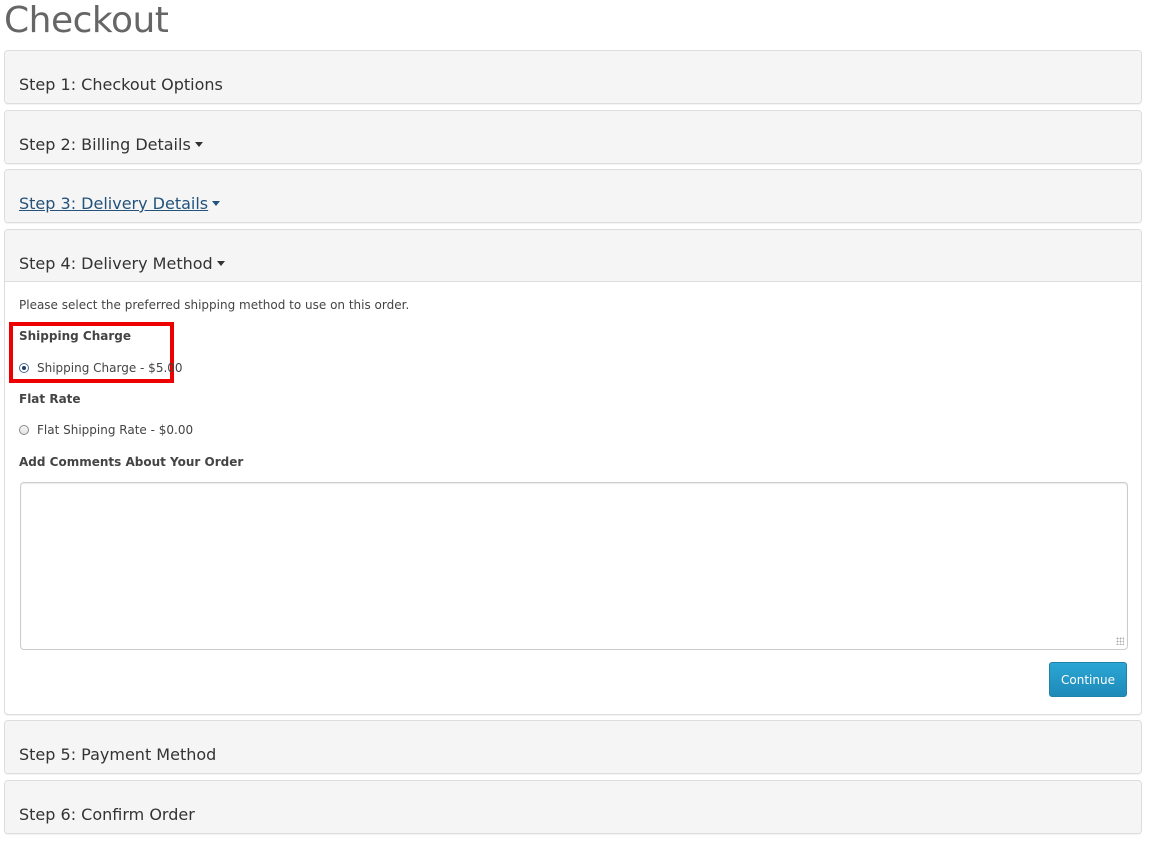  I want to click on panel-step-6: Step 6: Confirm Order, so click(573, 807).